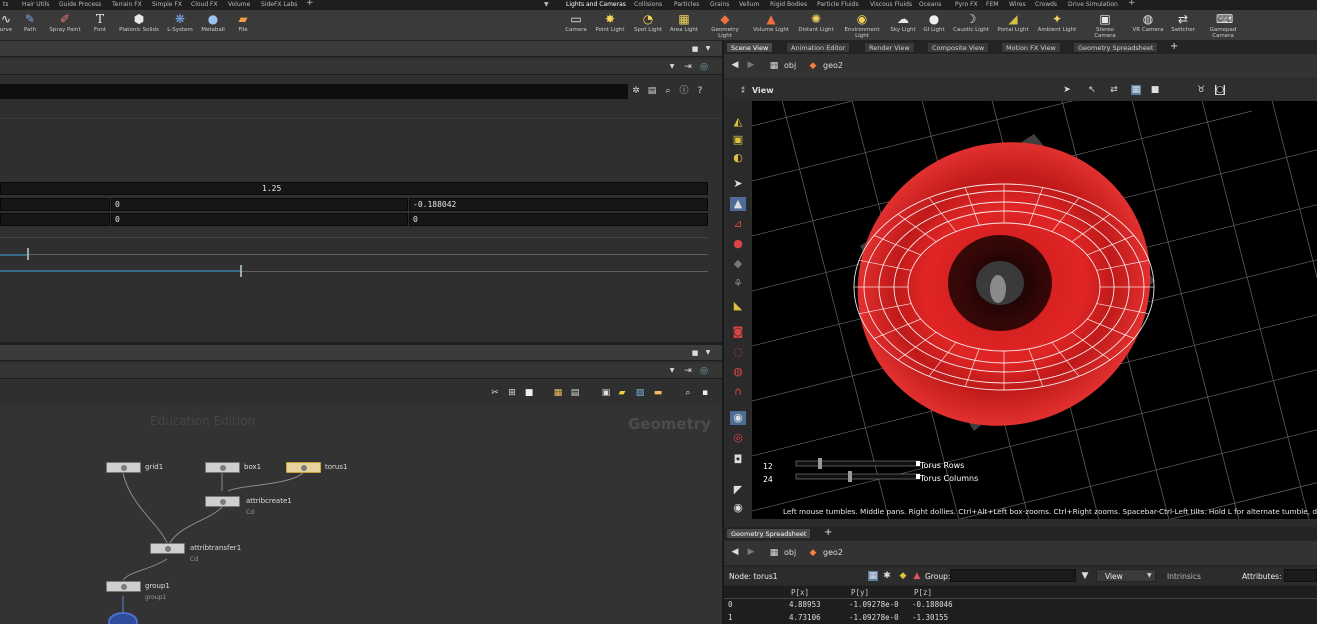  I want to click on tool-geometry-light: ◆ Geometry Light, so click(725, 25).